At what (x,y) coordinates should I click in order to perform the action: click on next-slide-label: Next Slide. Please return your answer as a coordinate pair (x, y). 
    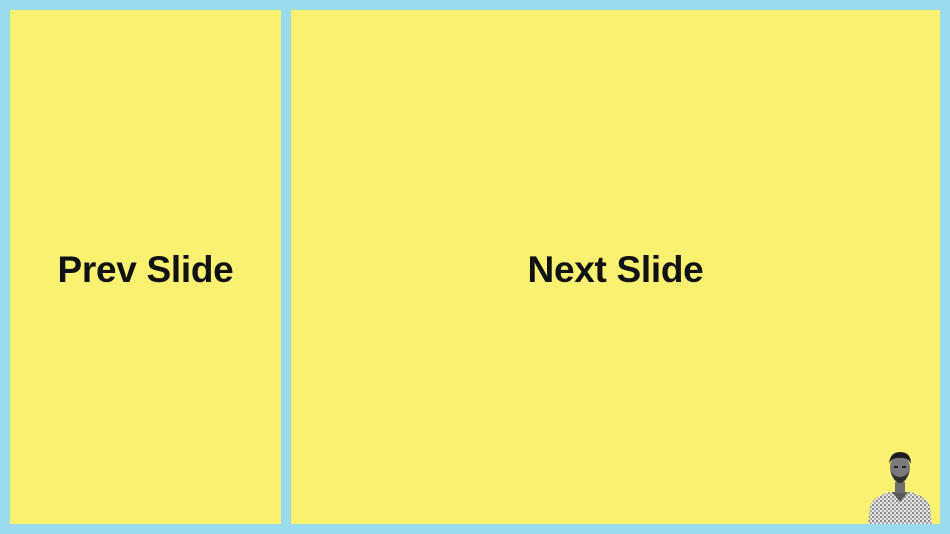
    Looking at the image, I should click on (615, 269).